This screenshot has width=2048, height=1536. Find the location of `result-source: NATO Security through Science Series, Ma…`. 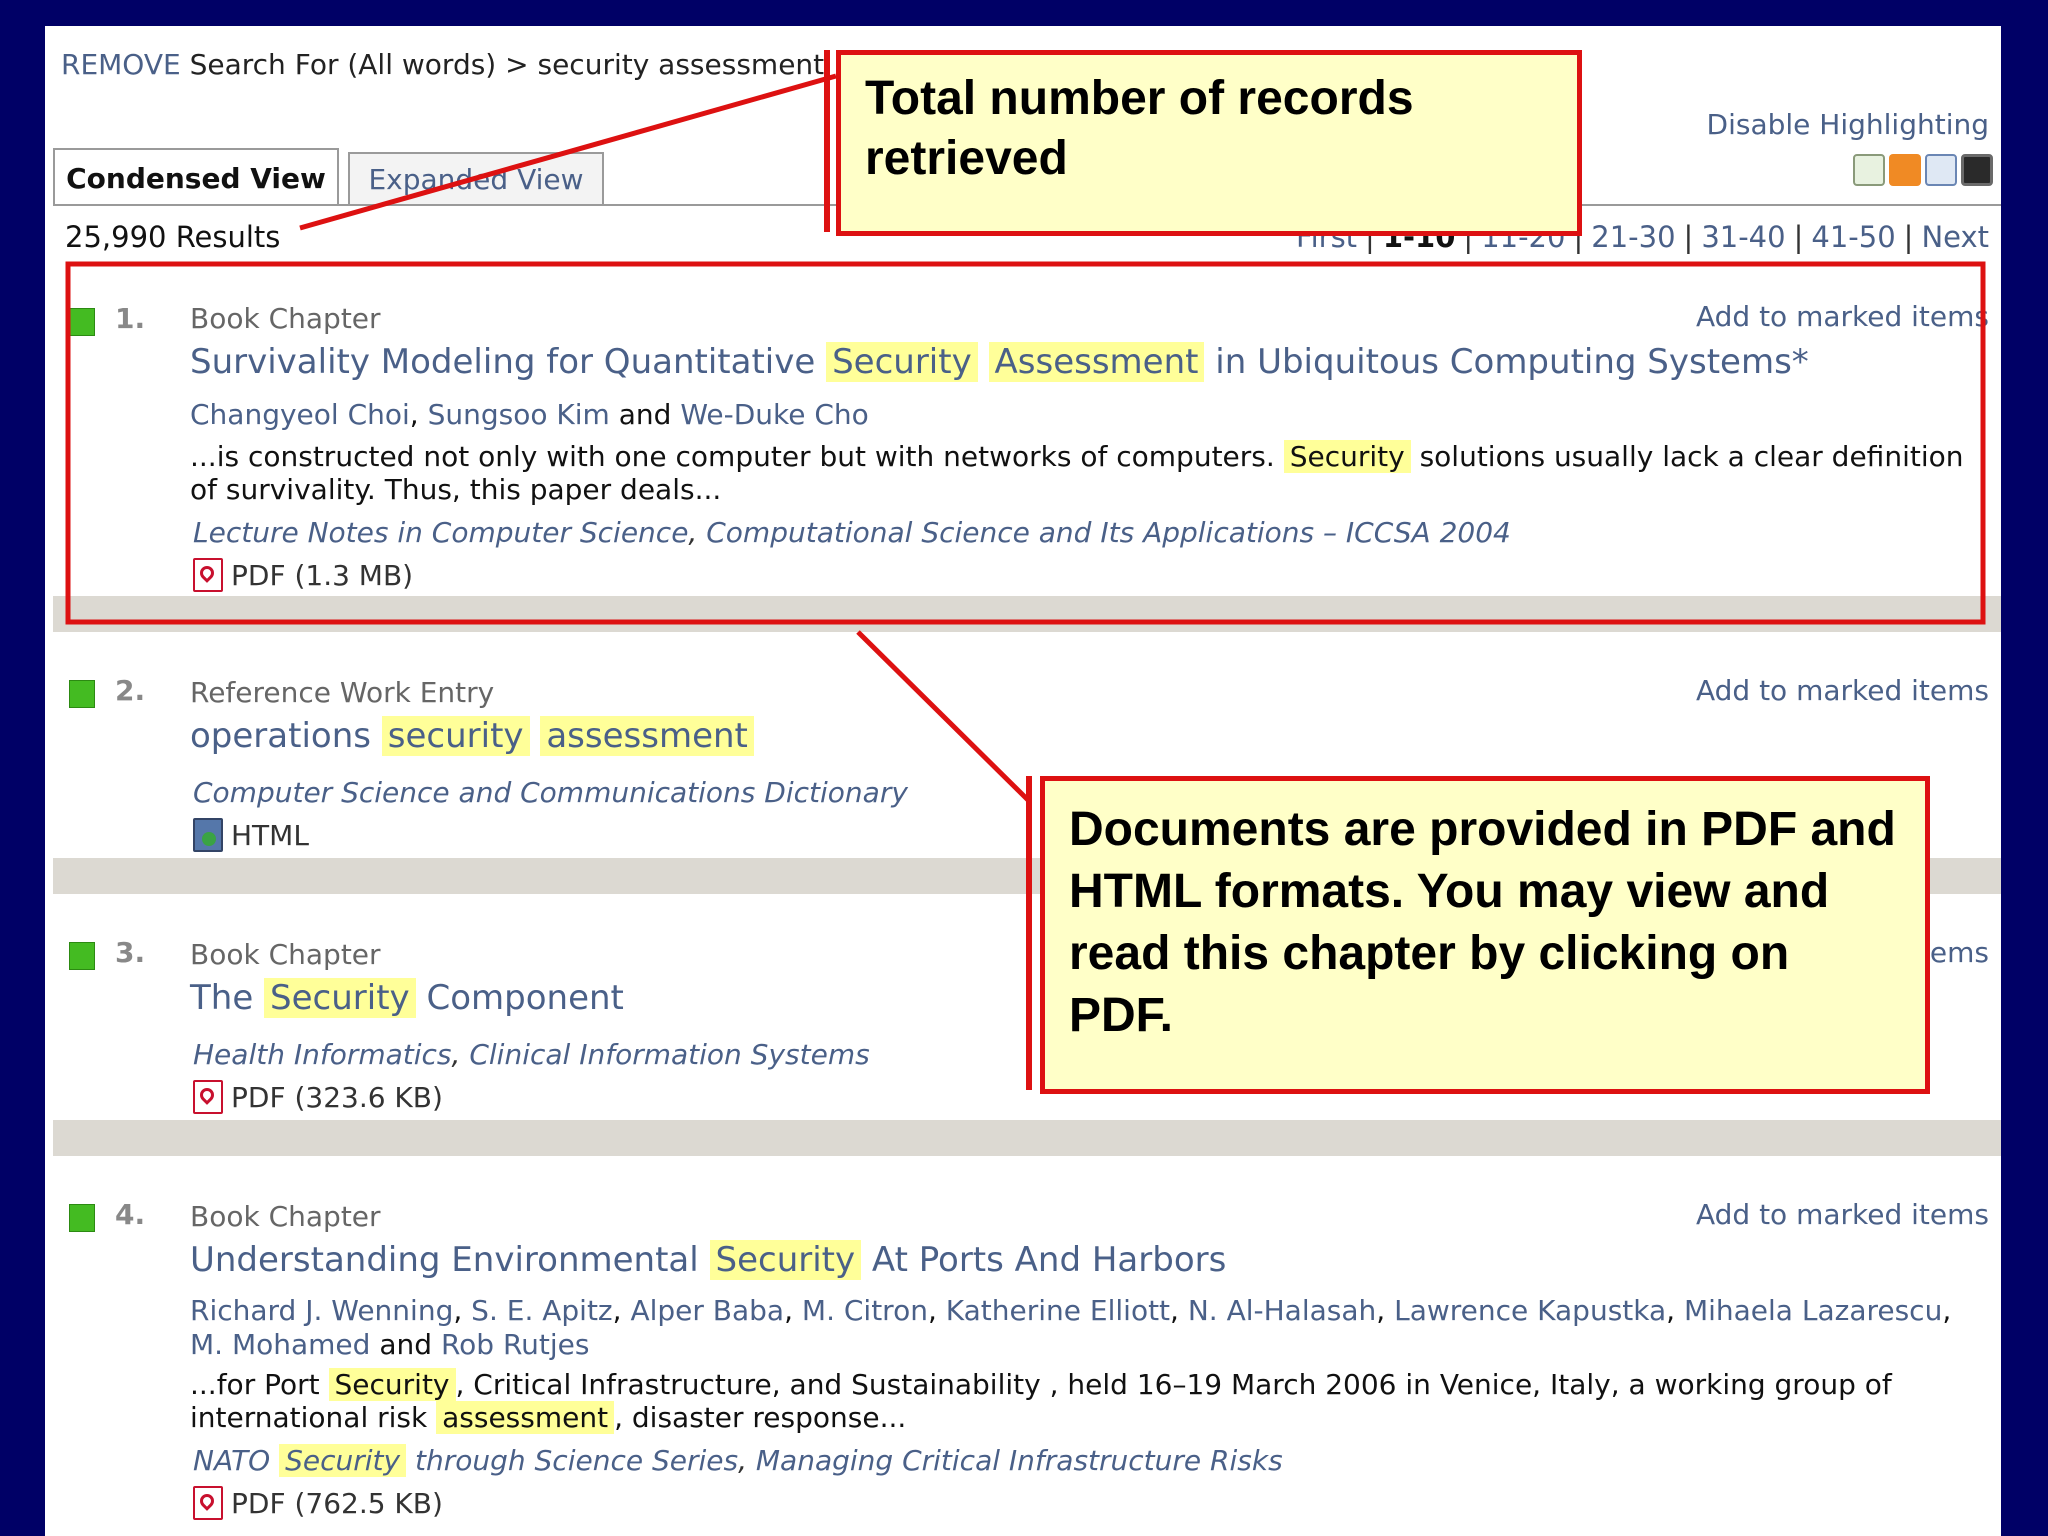

result-source: NATO Security through Science Series, Ma… is located at coordinates (738, 1460).